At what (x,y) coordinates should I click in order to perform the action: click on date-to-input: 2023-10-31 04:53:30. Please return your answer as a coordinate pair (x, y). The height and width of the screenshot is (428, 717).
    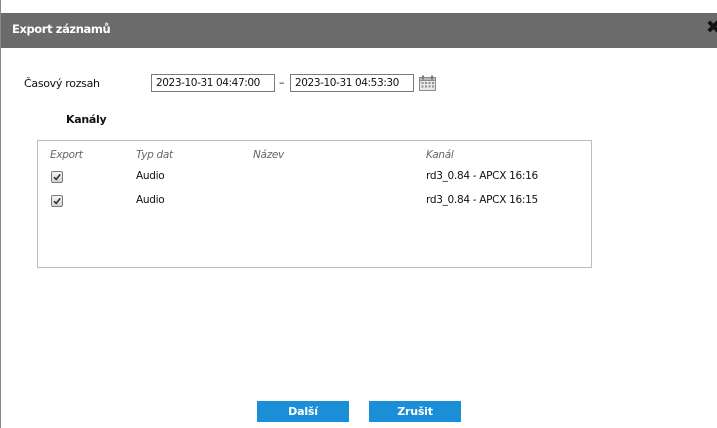
    Looking at the image, I should click on (352, 83).